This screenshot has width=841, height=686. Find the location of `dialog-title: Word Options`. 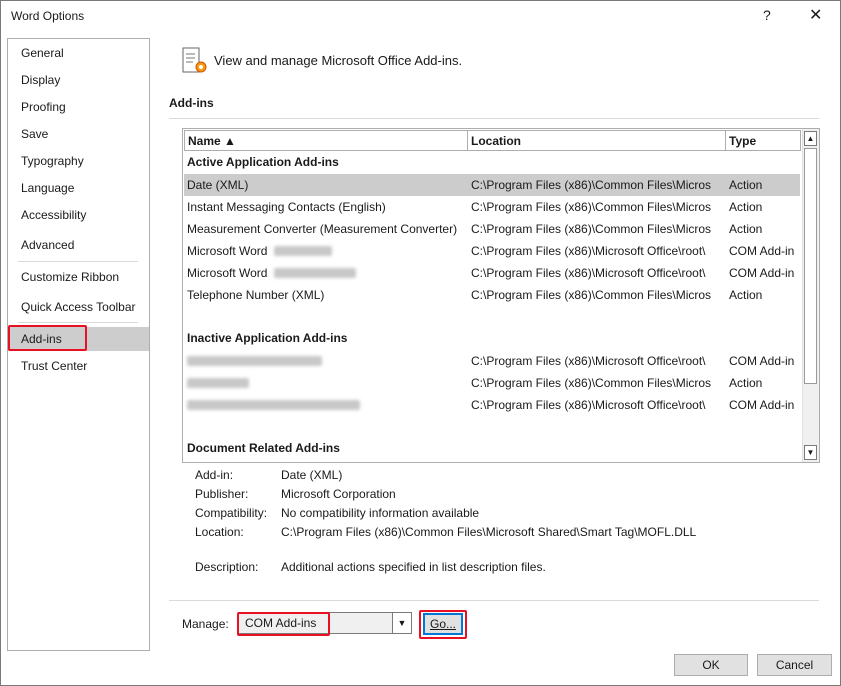

dialog-title: Word Options is located at coordinates (48, 16).